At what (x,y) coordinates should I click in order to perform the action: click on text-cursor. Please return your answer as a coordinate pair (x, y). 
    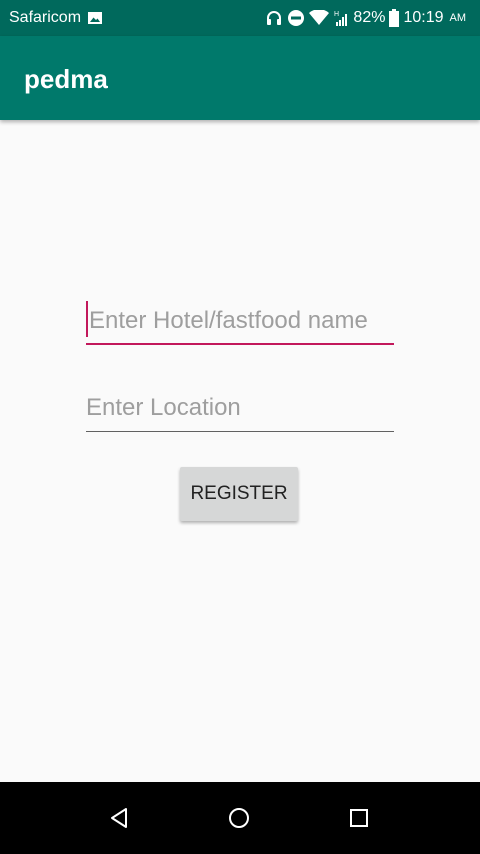
    Looking at the image, I should click on (87, 319).